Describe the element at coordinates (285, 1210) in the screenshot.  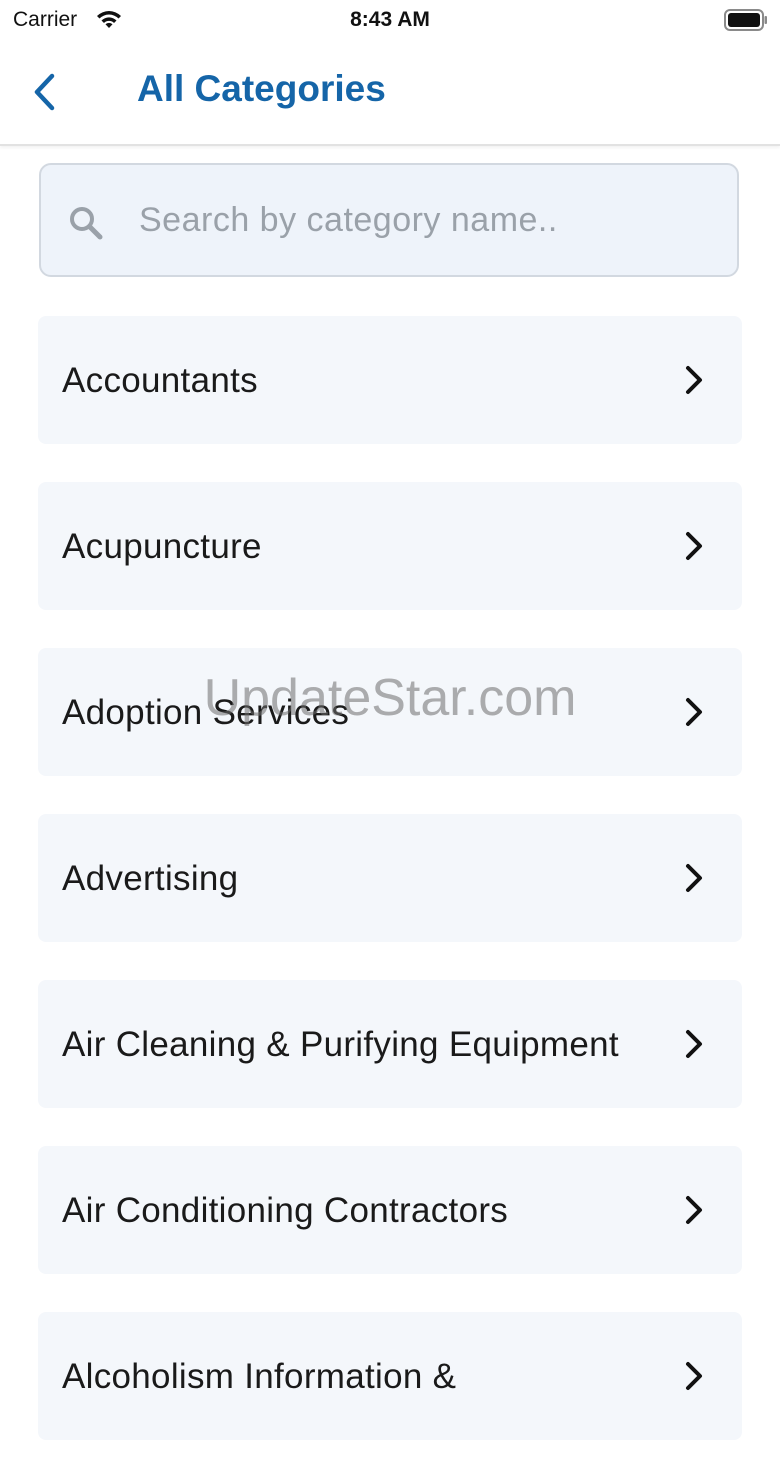
I see `category-label: Air Conditioning Contractors` at that location.